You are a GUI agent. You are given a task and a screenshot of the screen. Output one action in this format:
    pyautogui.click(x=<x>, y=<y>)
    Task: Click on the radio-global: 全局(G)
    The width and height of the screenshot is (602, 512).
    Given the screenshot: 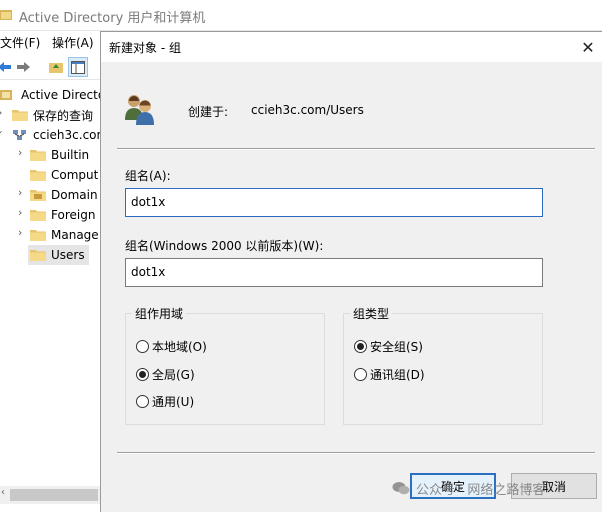 What is the action you would take?
    pyautogui.click(x=165, y=374)
    